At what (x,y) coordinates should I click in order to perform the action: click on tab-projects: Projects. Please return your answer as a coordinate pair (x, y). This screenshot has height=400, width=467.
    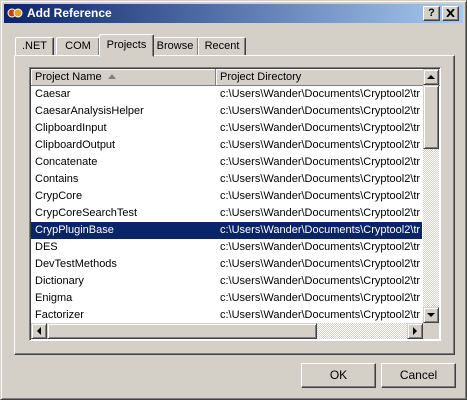
    Looking at the image, I should click on (126, 45).